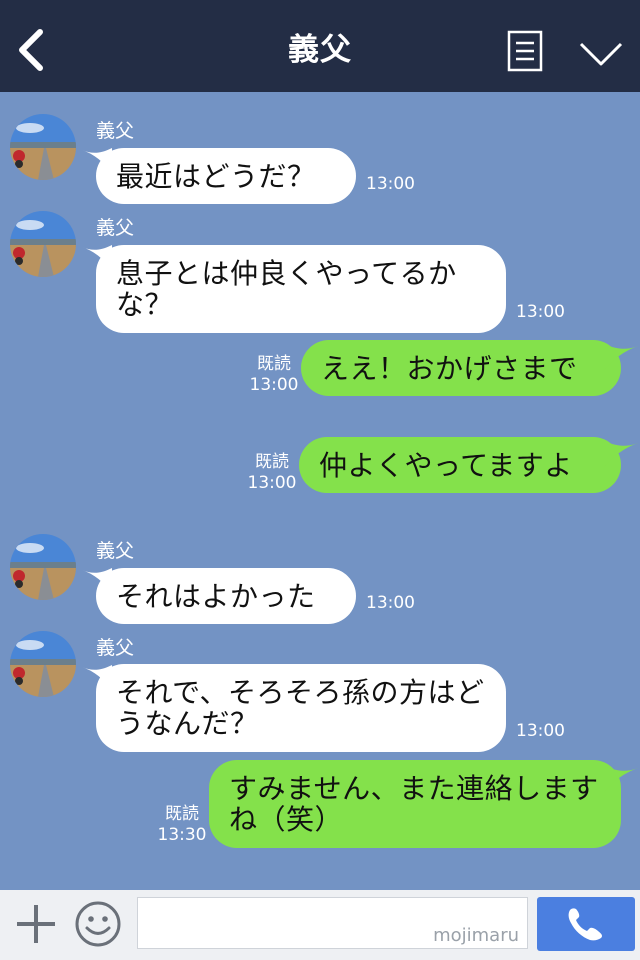 This screenshot has width=640, height=960. I want to click on message-bubble-incoming: 息子とは仲良くやってるかな？, so click(301, 289).